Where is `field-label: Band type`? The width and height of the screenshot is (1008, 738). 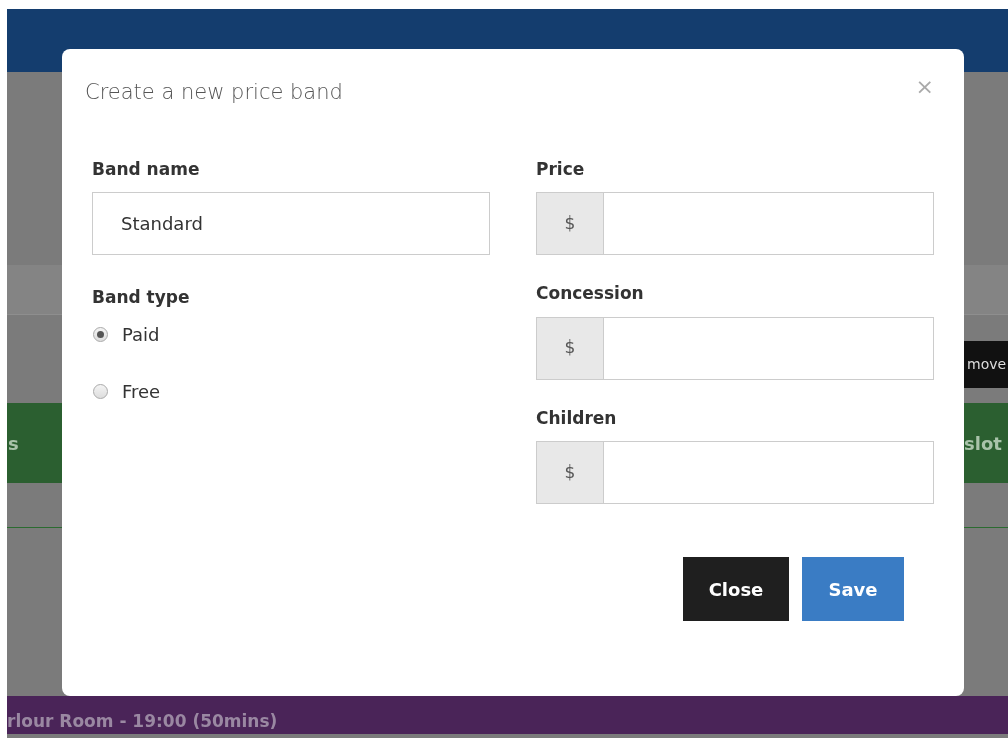
field-label: Band type is located at coordinates (141, 297).